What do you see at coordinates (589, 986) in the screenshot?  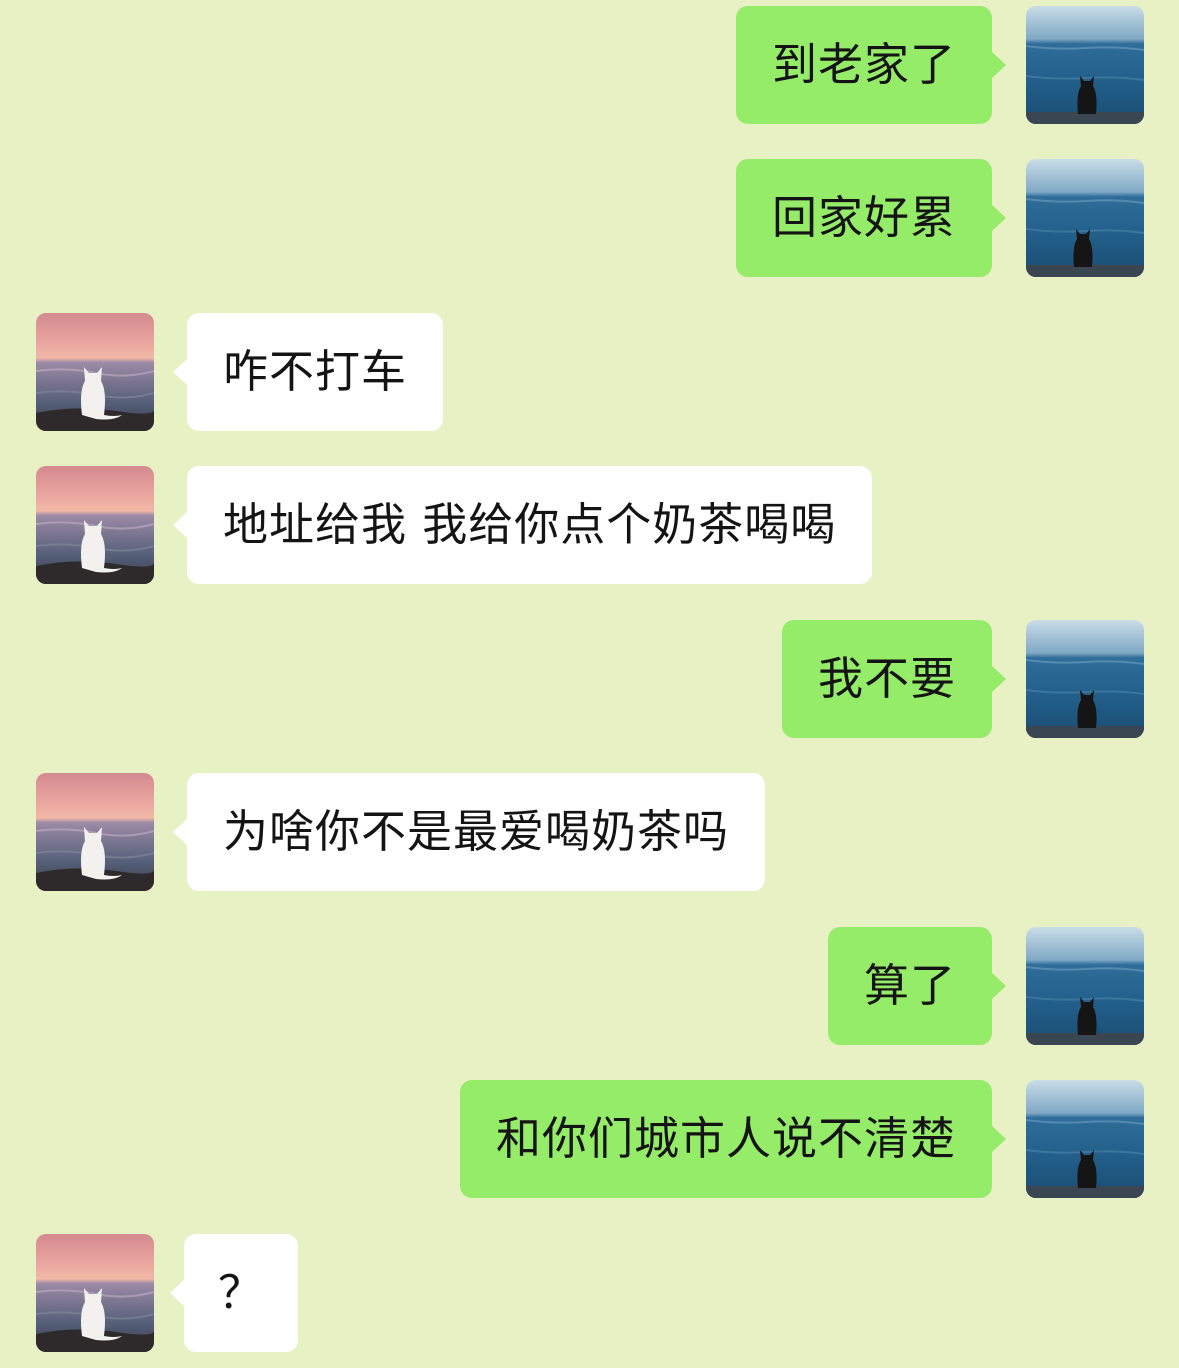 I see `message-row-sent: 算了` at bounding box center [589, 986].